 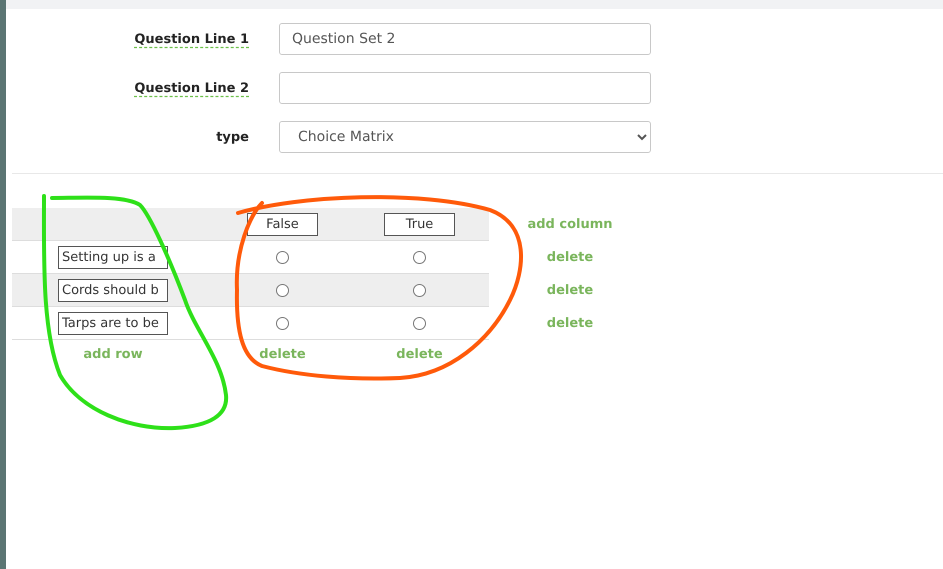 I want to click on text-field: Question Set 2, so click(x=465, y=39).